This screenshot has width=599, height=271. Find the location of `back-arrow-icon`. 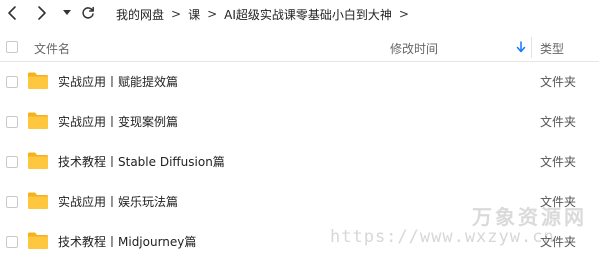

back-arrow-icon is located at coordinates (12, 13).